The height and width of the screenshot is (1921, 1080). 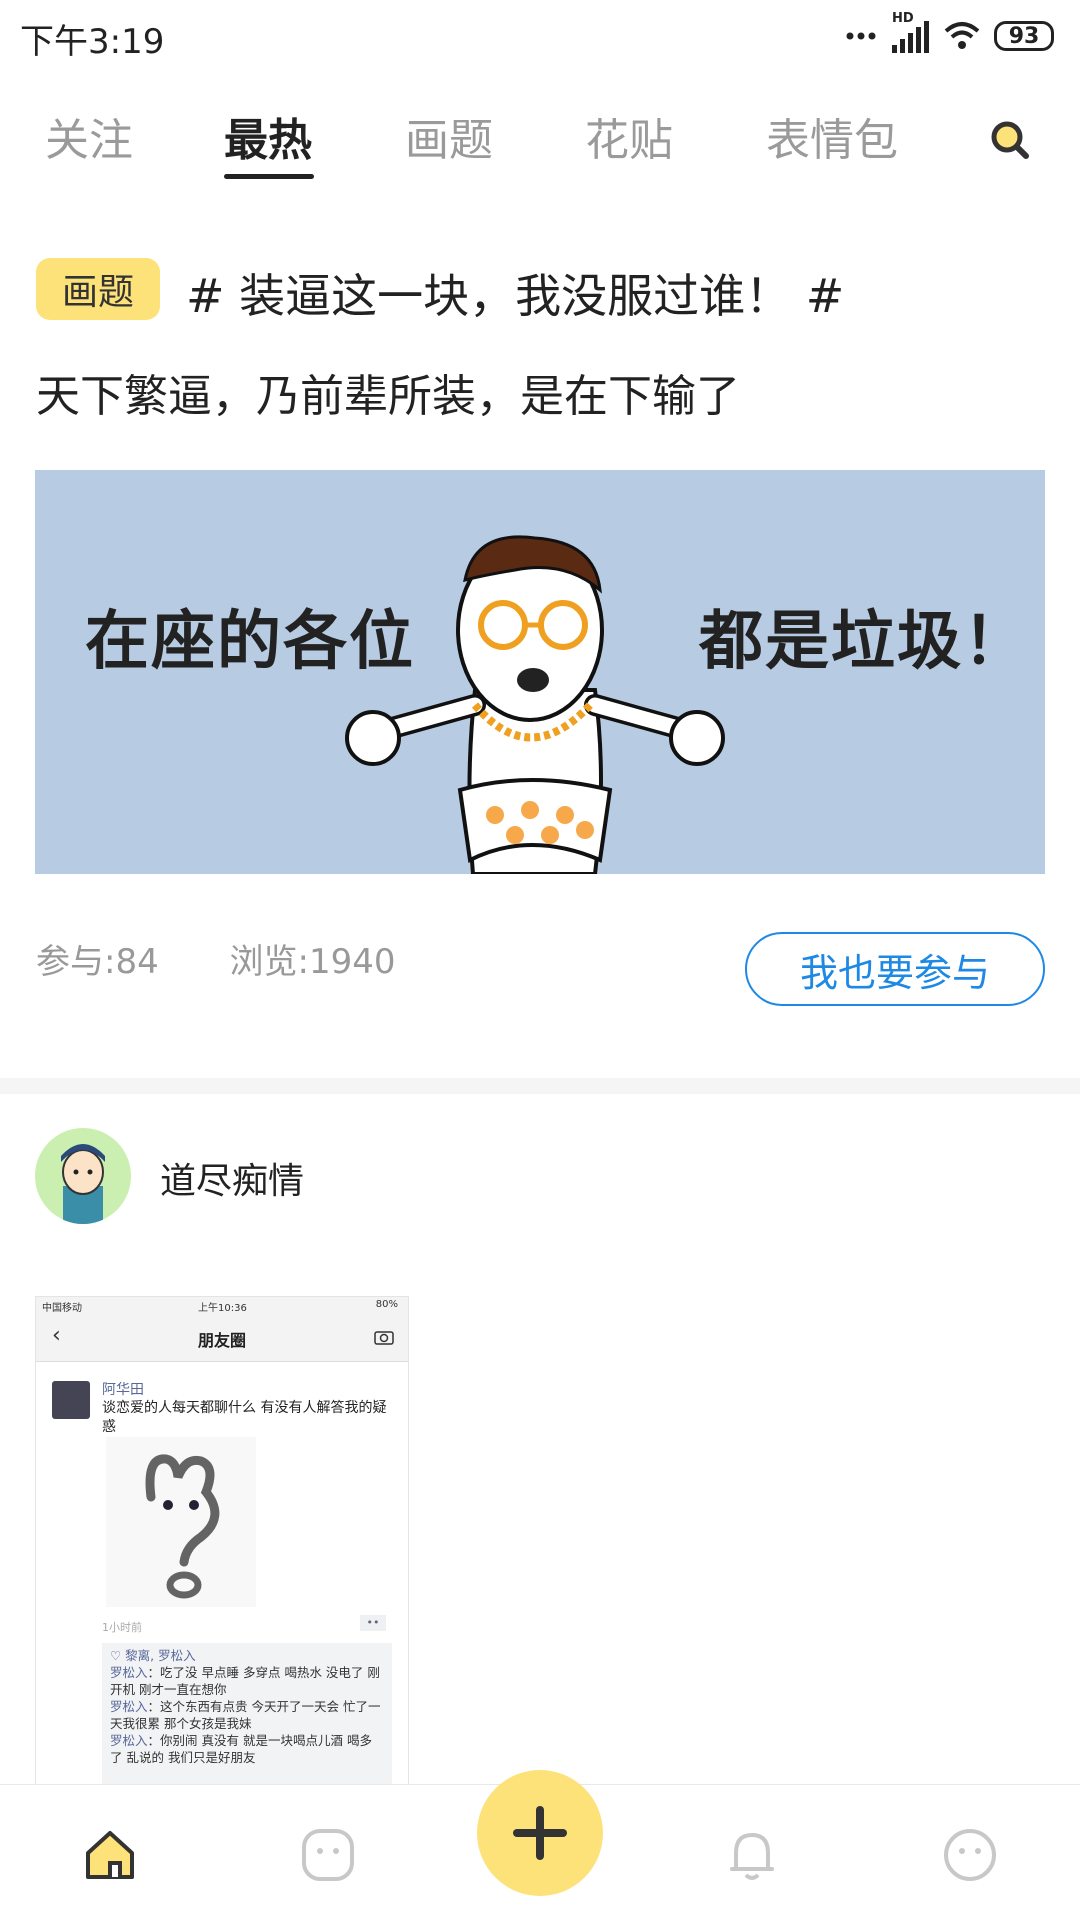 I want to click on embedded-time: 上午10:36, so click(x=222, y=1308).